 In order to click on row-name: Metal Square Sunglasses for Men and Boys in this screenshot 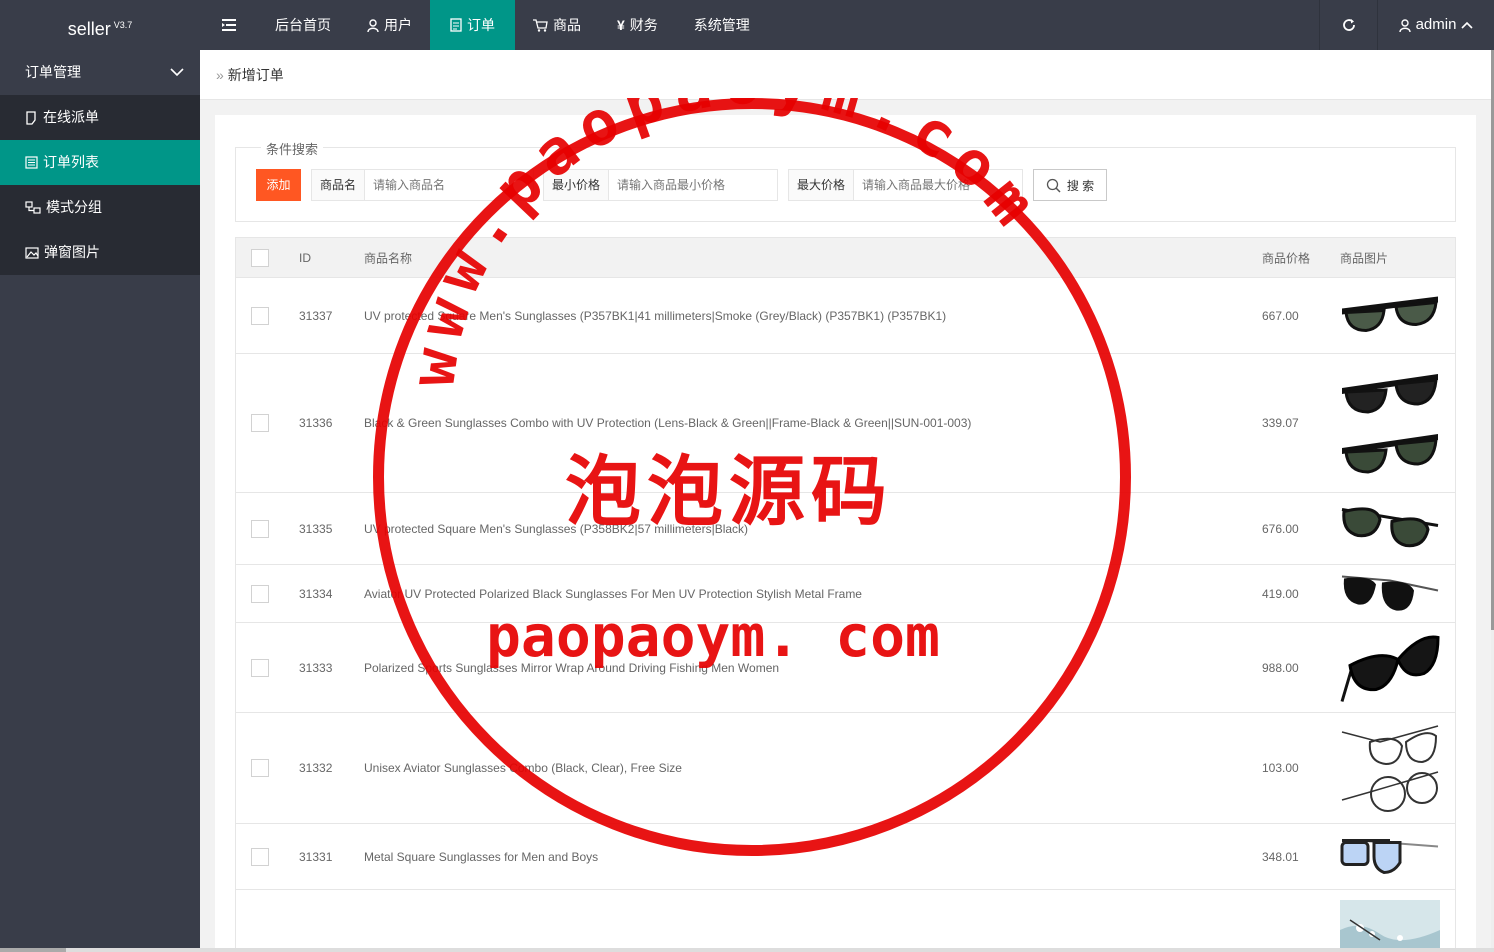, I will do `click(481, 856)`.